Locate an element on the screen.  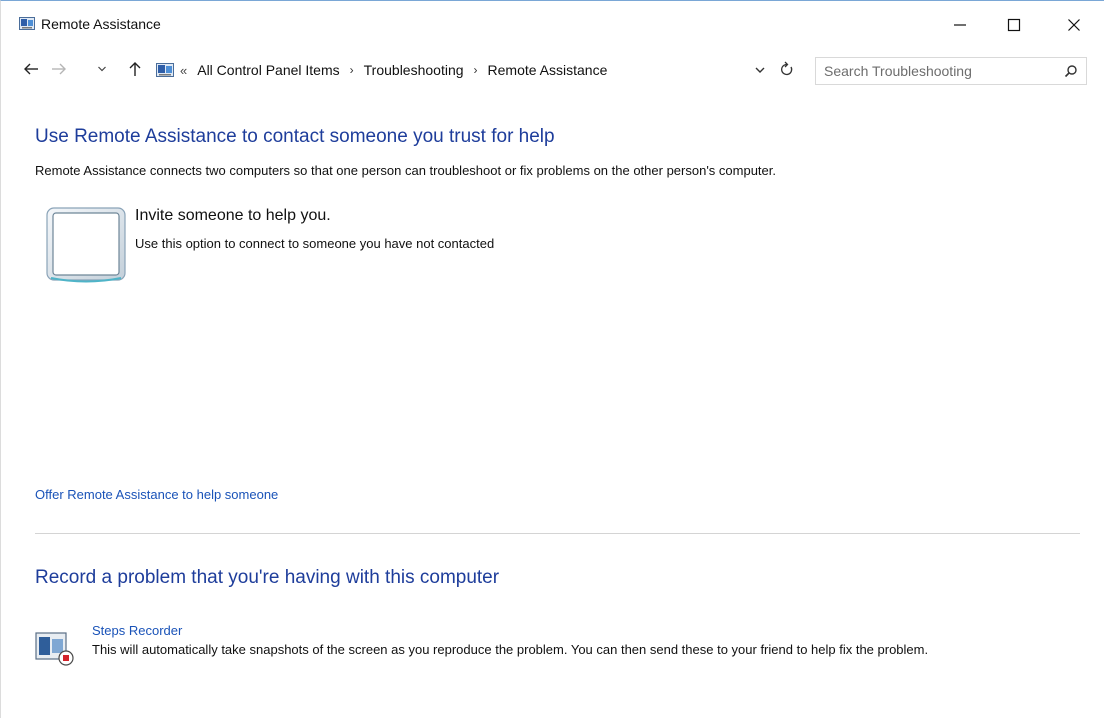
forward-arrow-icon is located at coordinates (59, 69).